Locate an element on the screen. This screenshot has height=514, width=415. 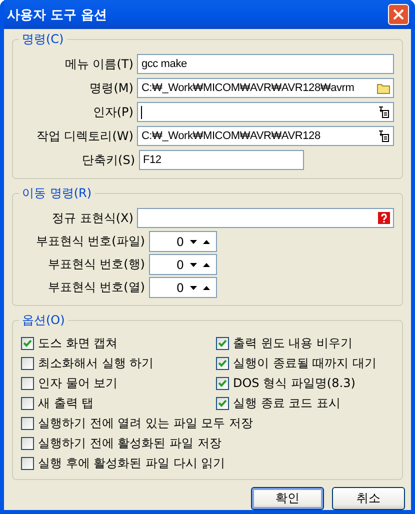
checkbox-label: 인자 물어 보기 is located at coordinates (78, 383).